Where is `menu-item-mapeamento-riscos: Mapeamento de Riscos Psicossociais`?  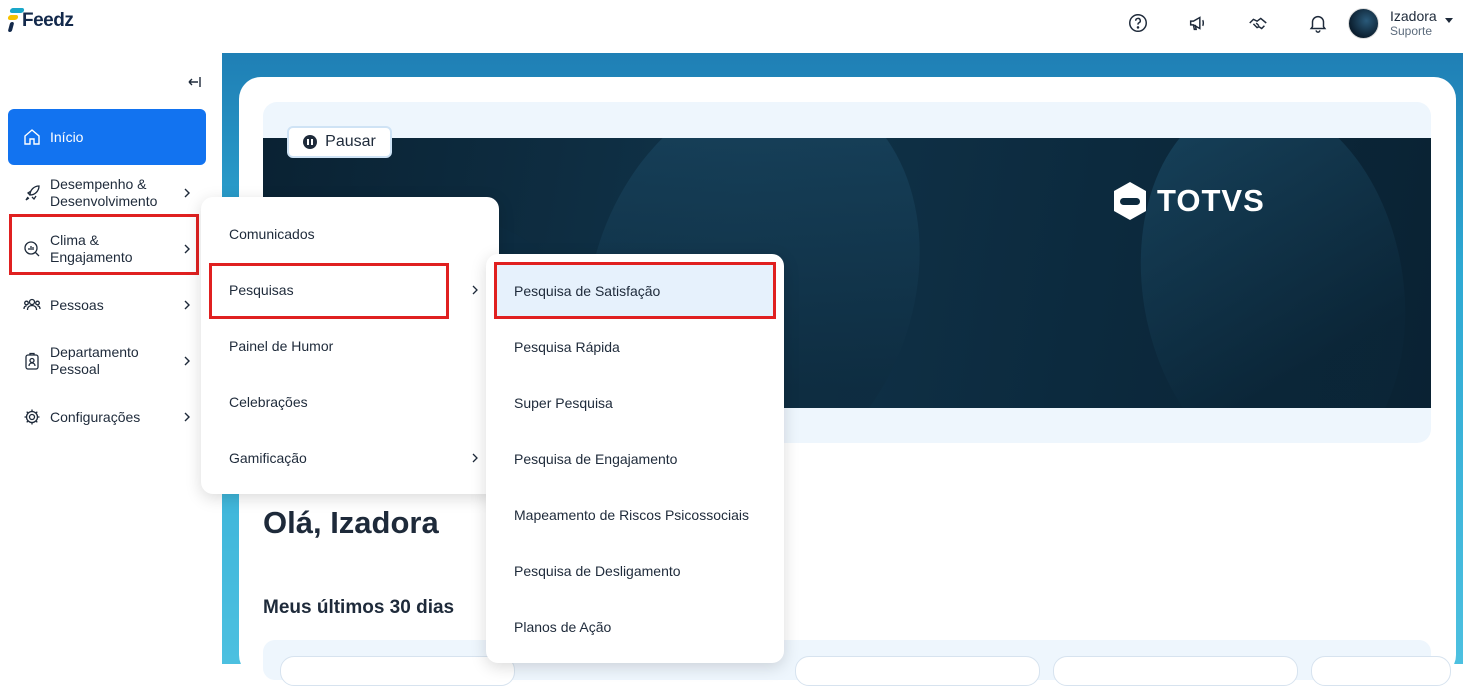
menu-item-mapeamento-riscos: Mapeamento de Riscos Psicossociais is located at coordinates (635, 515).